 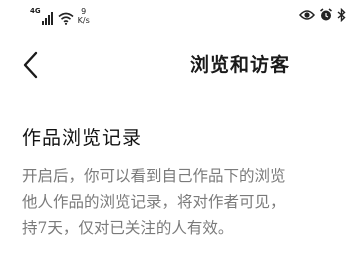 What do you see at coordinates (66, 18) in the screenshot?
I see `wifi-icon` at bounding box center [66, 18].